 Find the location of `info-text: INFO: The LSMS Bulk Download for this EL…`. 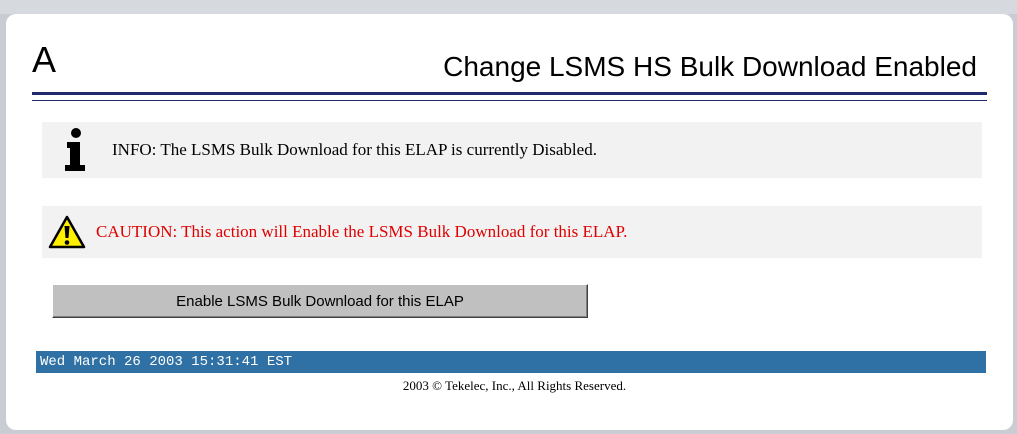

info-text: INFO: The LSMS Bulk Download for this EL… is located at coordinates (354, 149).